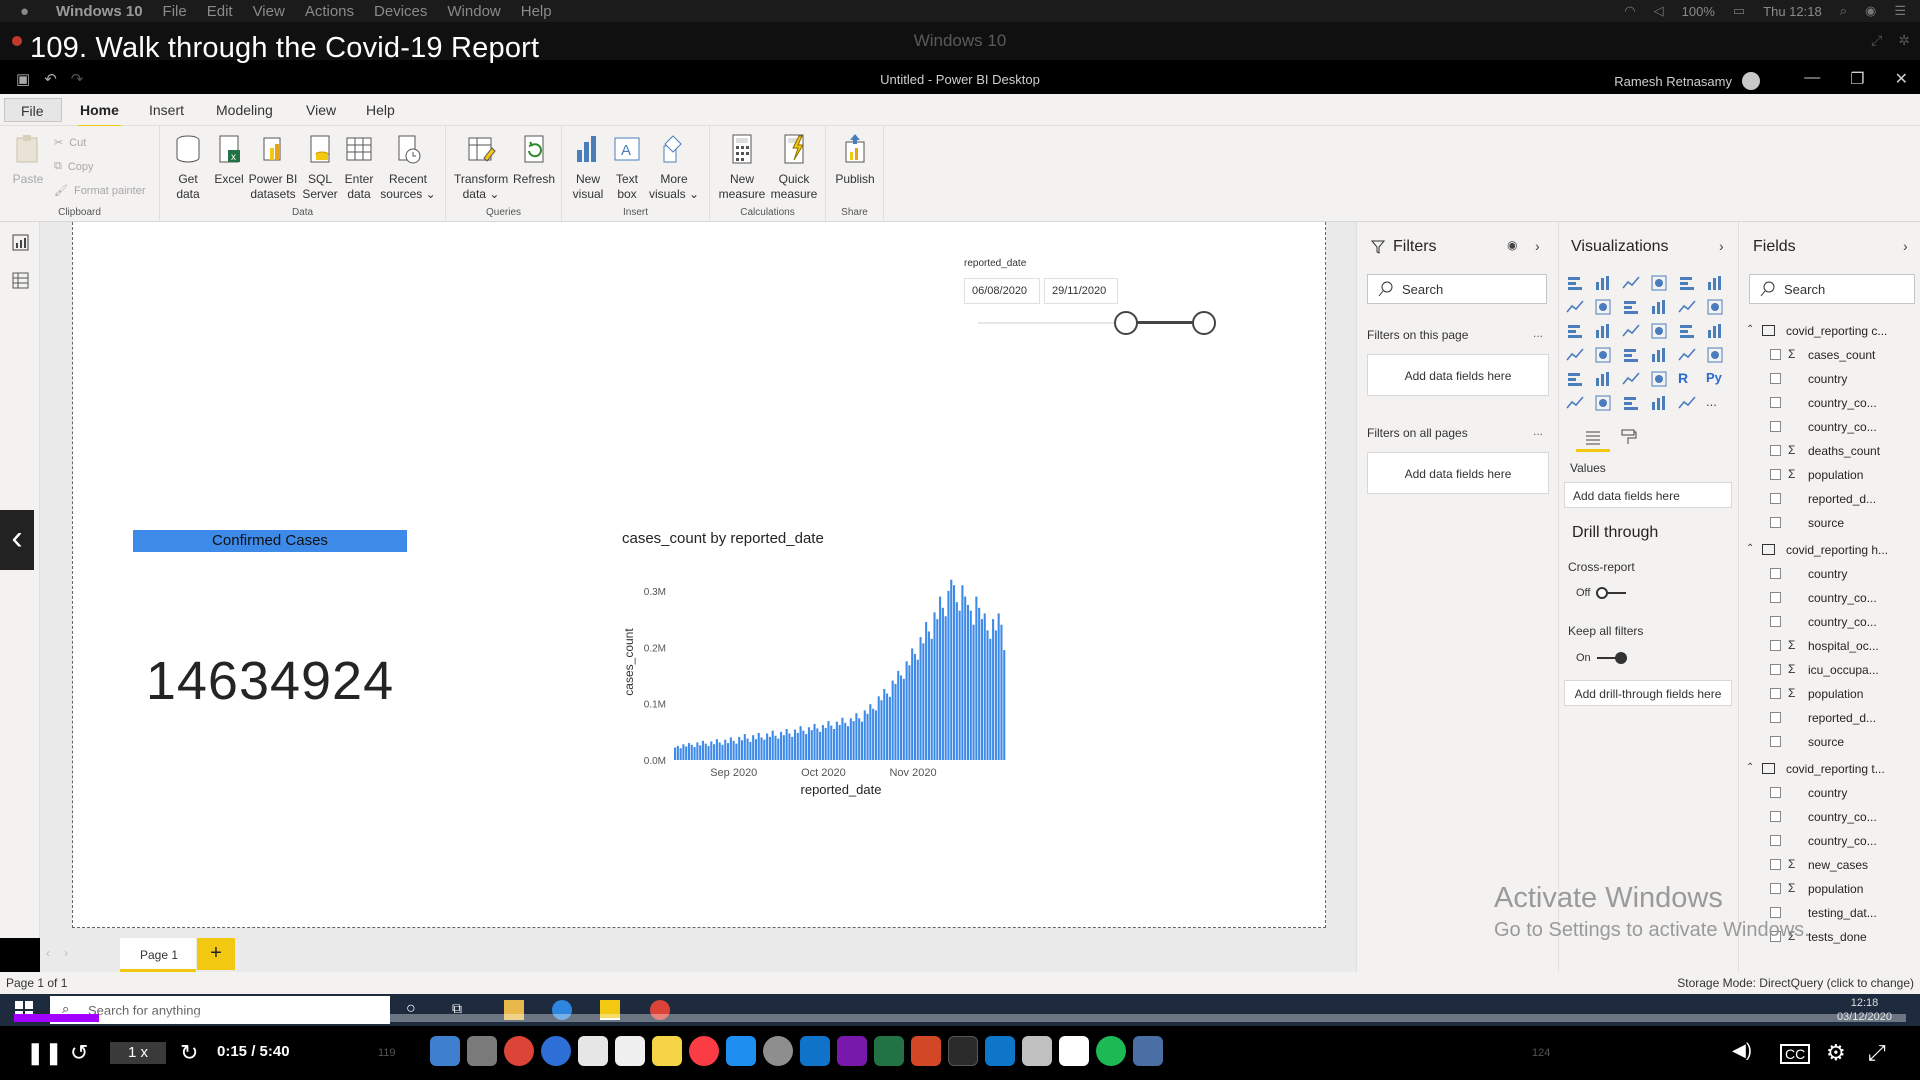  What do you see at coordinates (1836, 1053) in the screenshot?
I see `settings-gear-icon: ⚙` at bounding box center [1836, 1053].